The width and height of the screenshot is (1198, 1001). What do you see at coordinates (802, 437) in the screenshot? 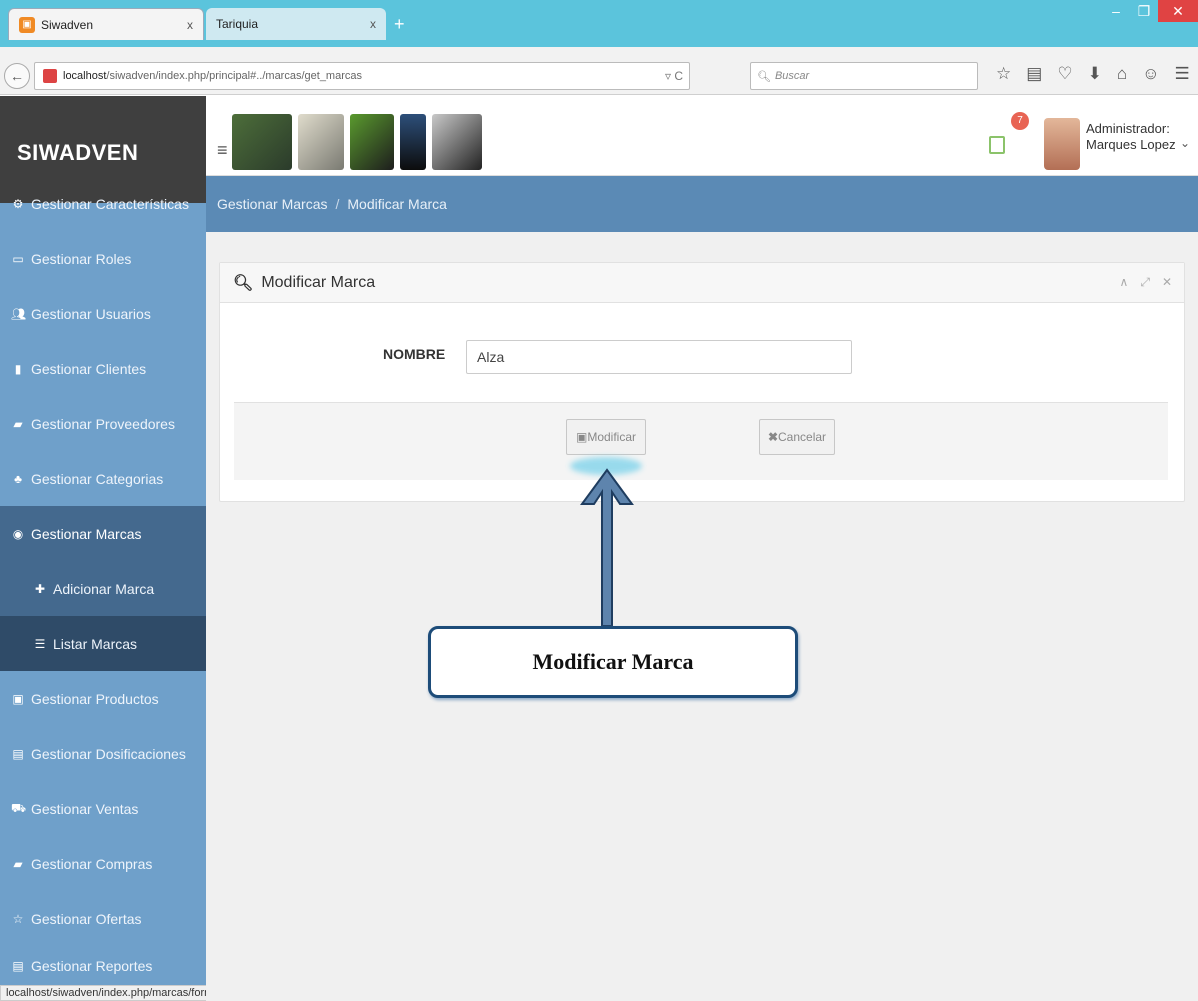
I see `cancel-label: Cancelar` at bounding box center [802, 437].